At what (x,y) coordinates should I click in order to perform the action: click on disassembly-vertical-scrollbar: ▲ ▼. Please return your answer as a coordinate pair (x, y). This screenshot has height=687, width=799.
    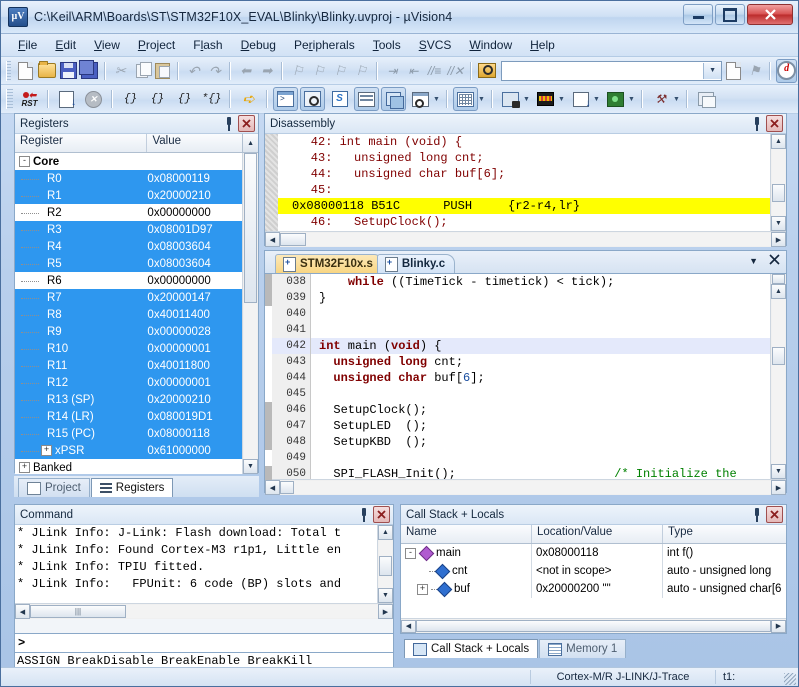
    Looking at the image, I should click on (778, 182).